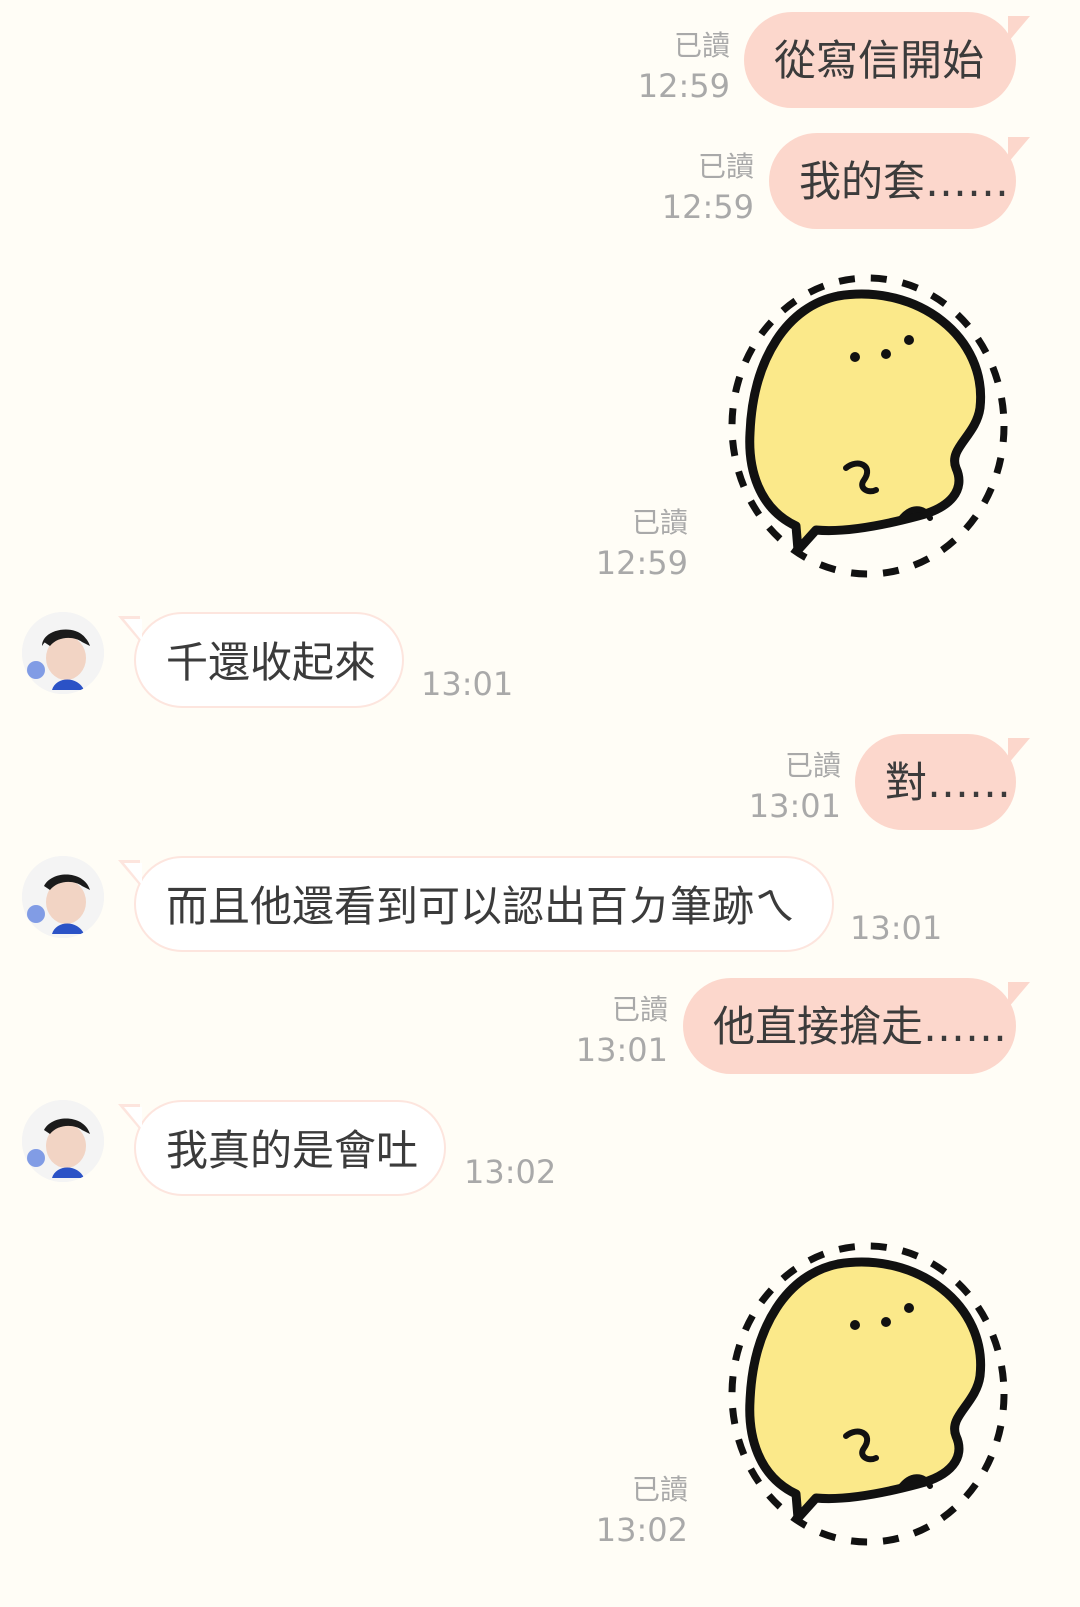  I want to click on message-meta: 已讀 13:02, so click(633, 1510).